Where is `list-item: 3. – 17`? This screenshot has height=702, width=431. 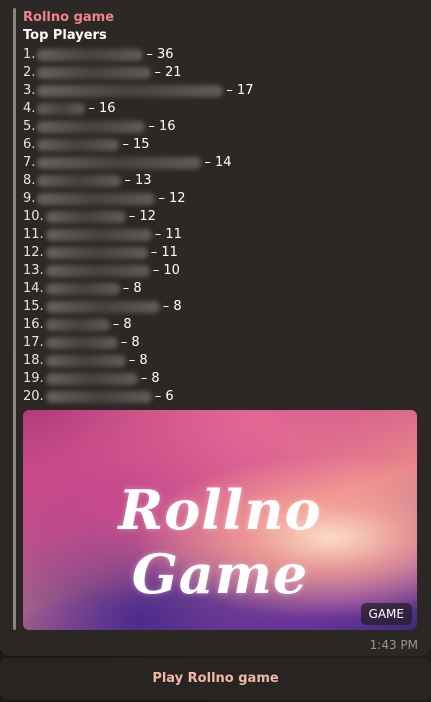
list-item: 3. – 17 is located at coordinates (138, 91).